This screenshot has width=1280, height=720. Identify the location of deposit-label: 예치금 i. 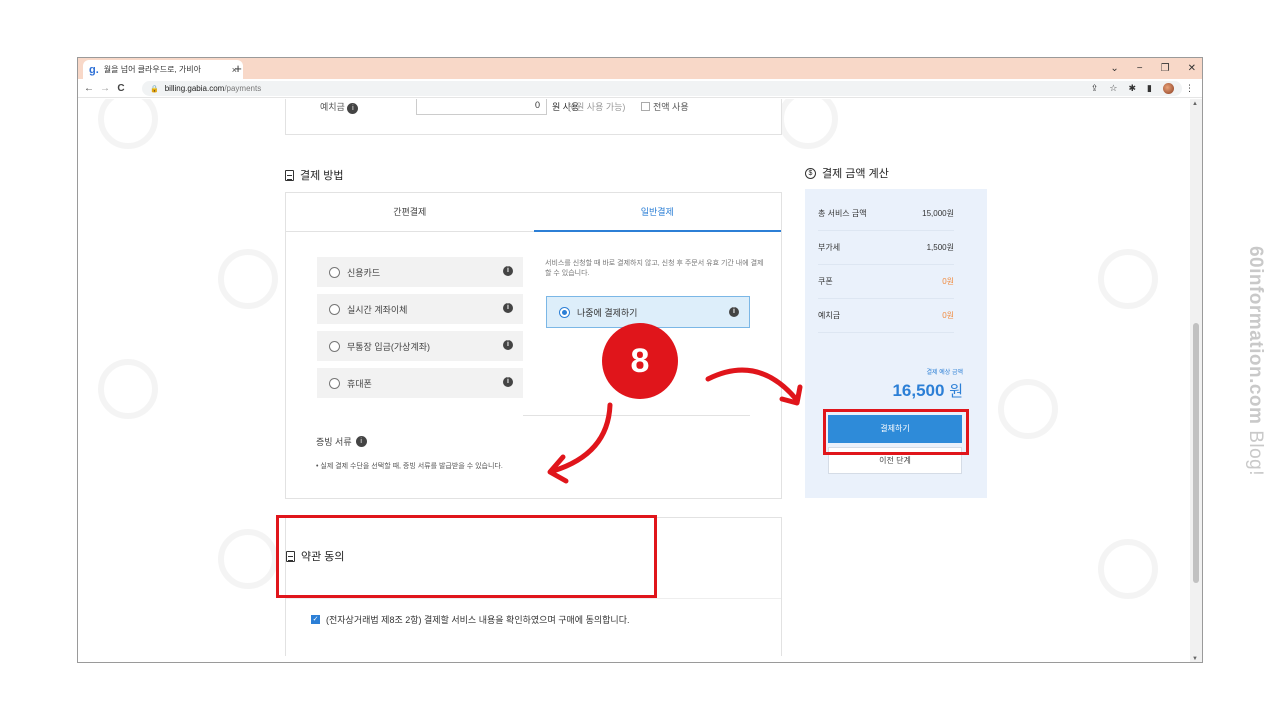
(339, 107).